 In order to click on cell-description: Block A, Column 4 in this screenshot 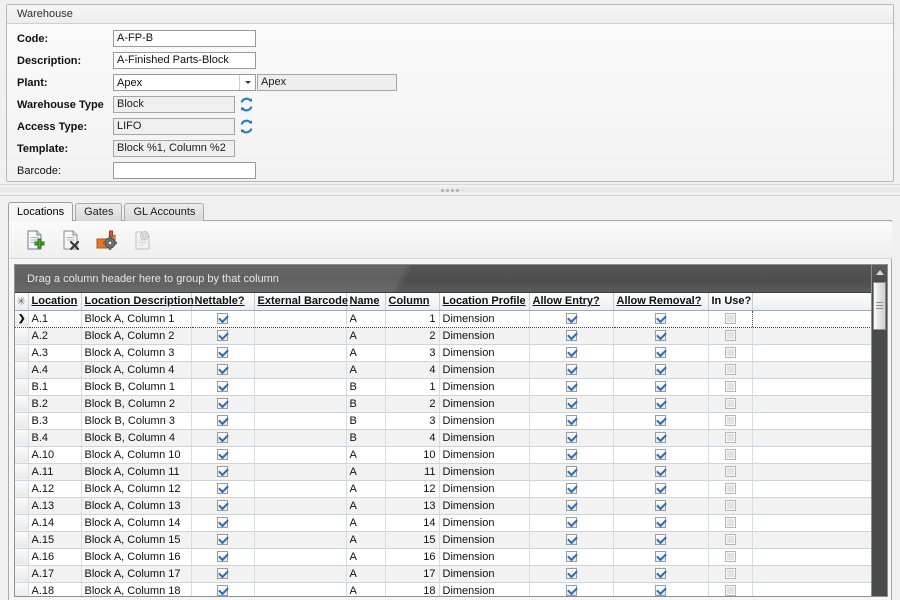, I will do `click(136, 370)`.